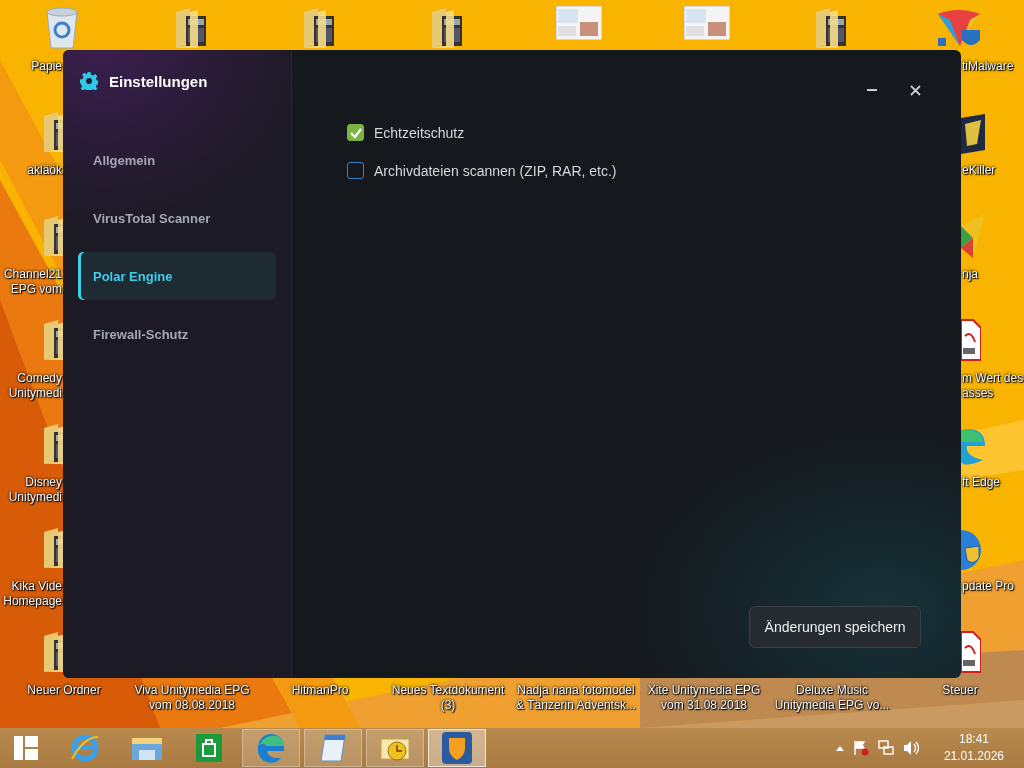 The image size is (1024, 768). I want to click on desktop-icon-label: eKiller, so click(979, 170).